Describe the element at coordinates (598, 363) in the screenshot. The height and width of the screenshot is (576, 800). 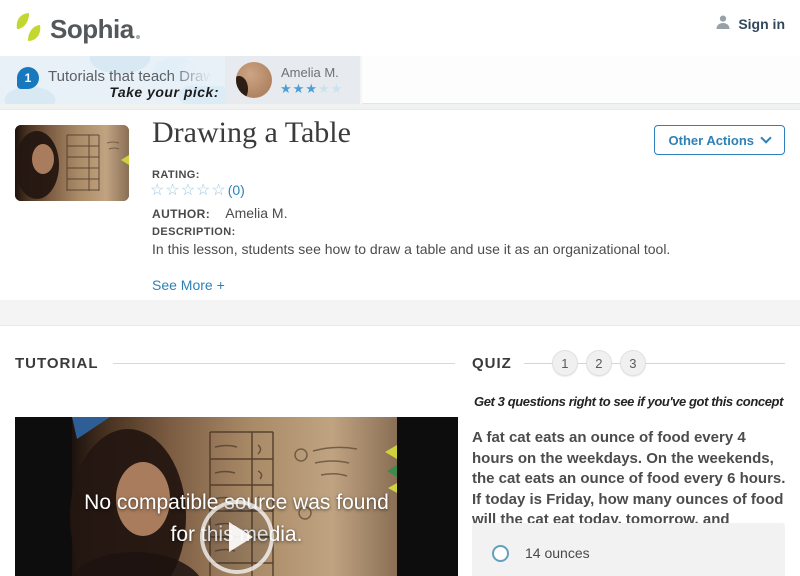
I see `quiz-step-2: 2` at that location.